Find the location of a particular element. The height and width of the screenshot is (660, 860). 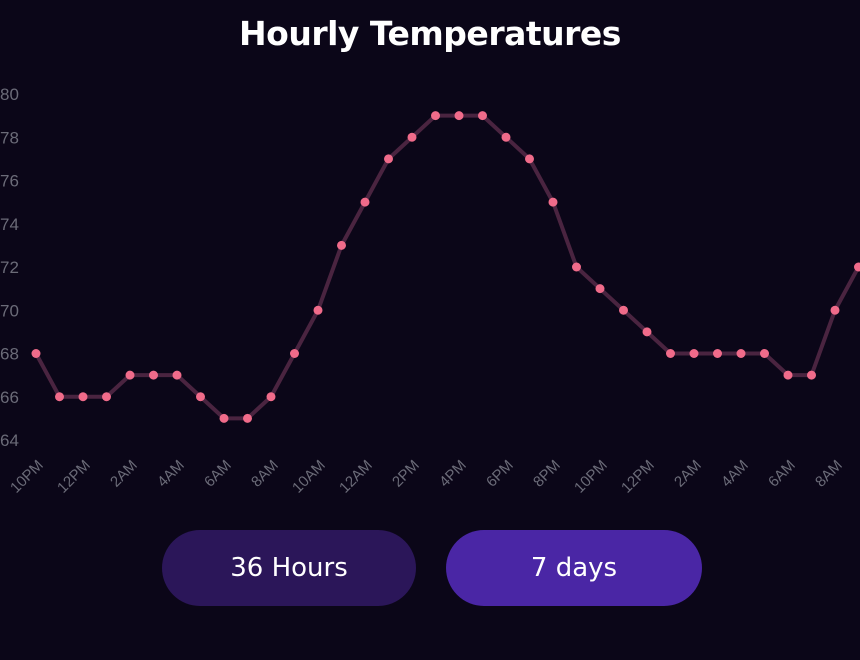

x-tick-label: 6PM is located at coordinates (500, 474).